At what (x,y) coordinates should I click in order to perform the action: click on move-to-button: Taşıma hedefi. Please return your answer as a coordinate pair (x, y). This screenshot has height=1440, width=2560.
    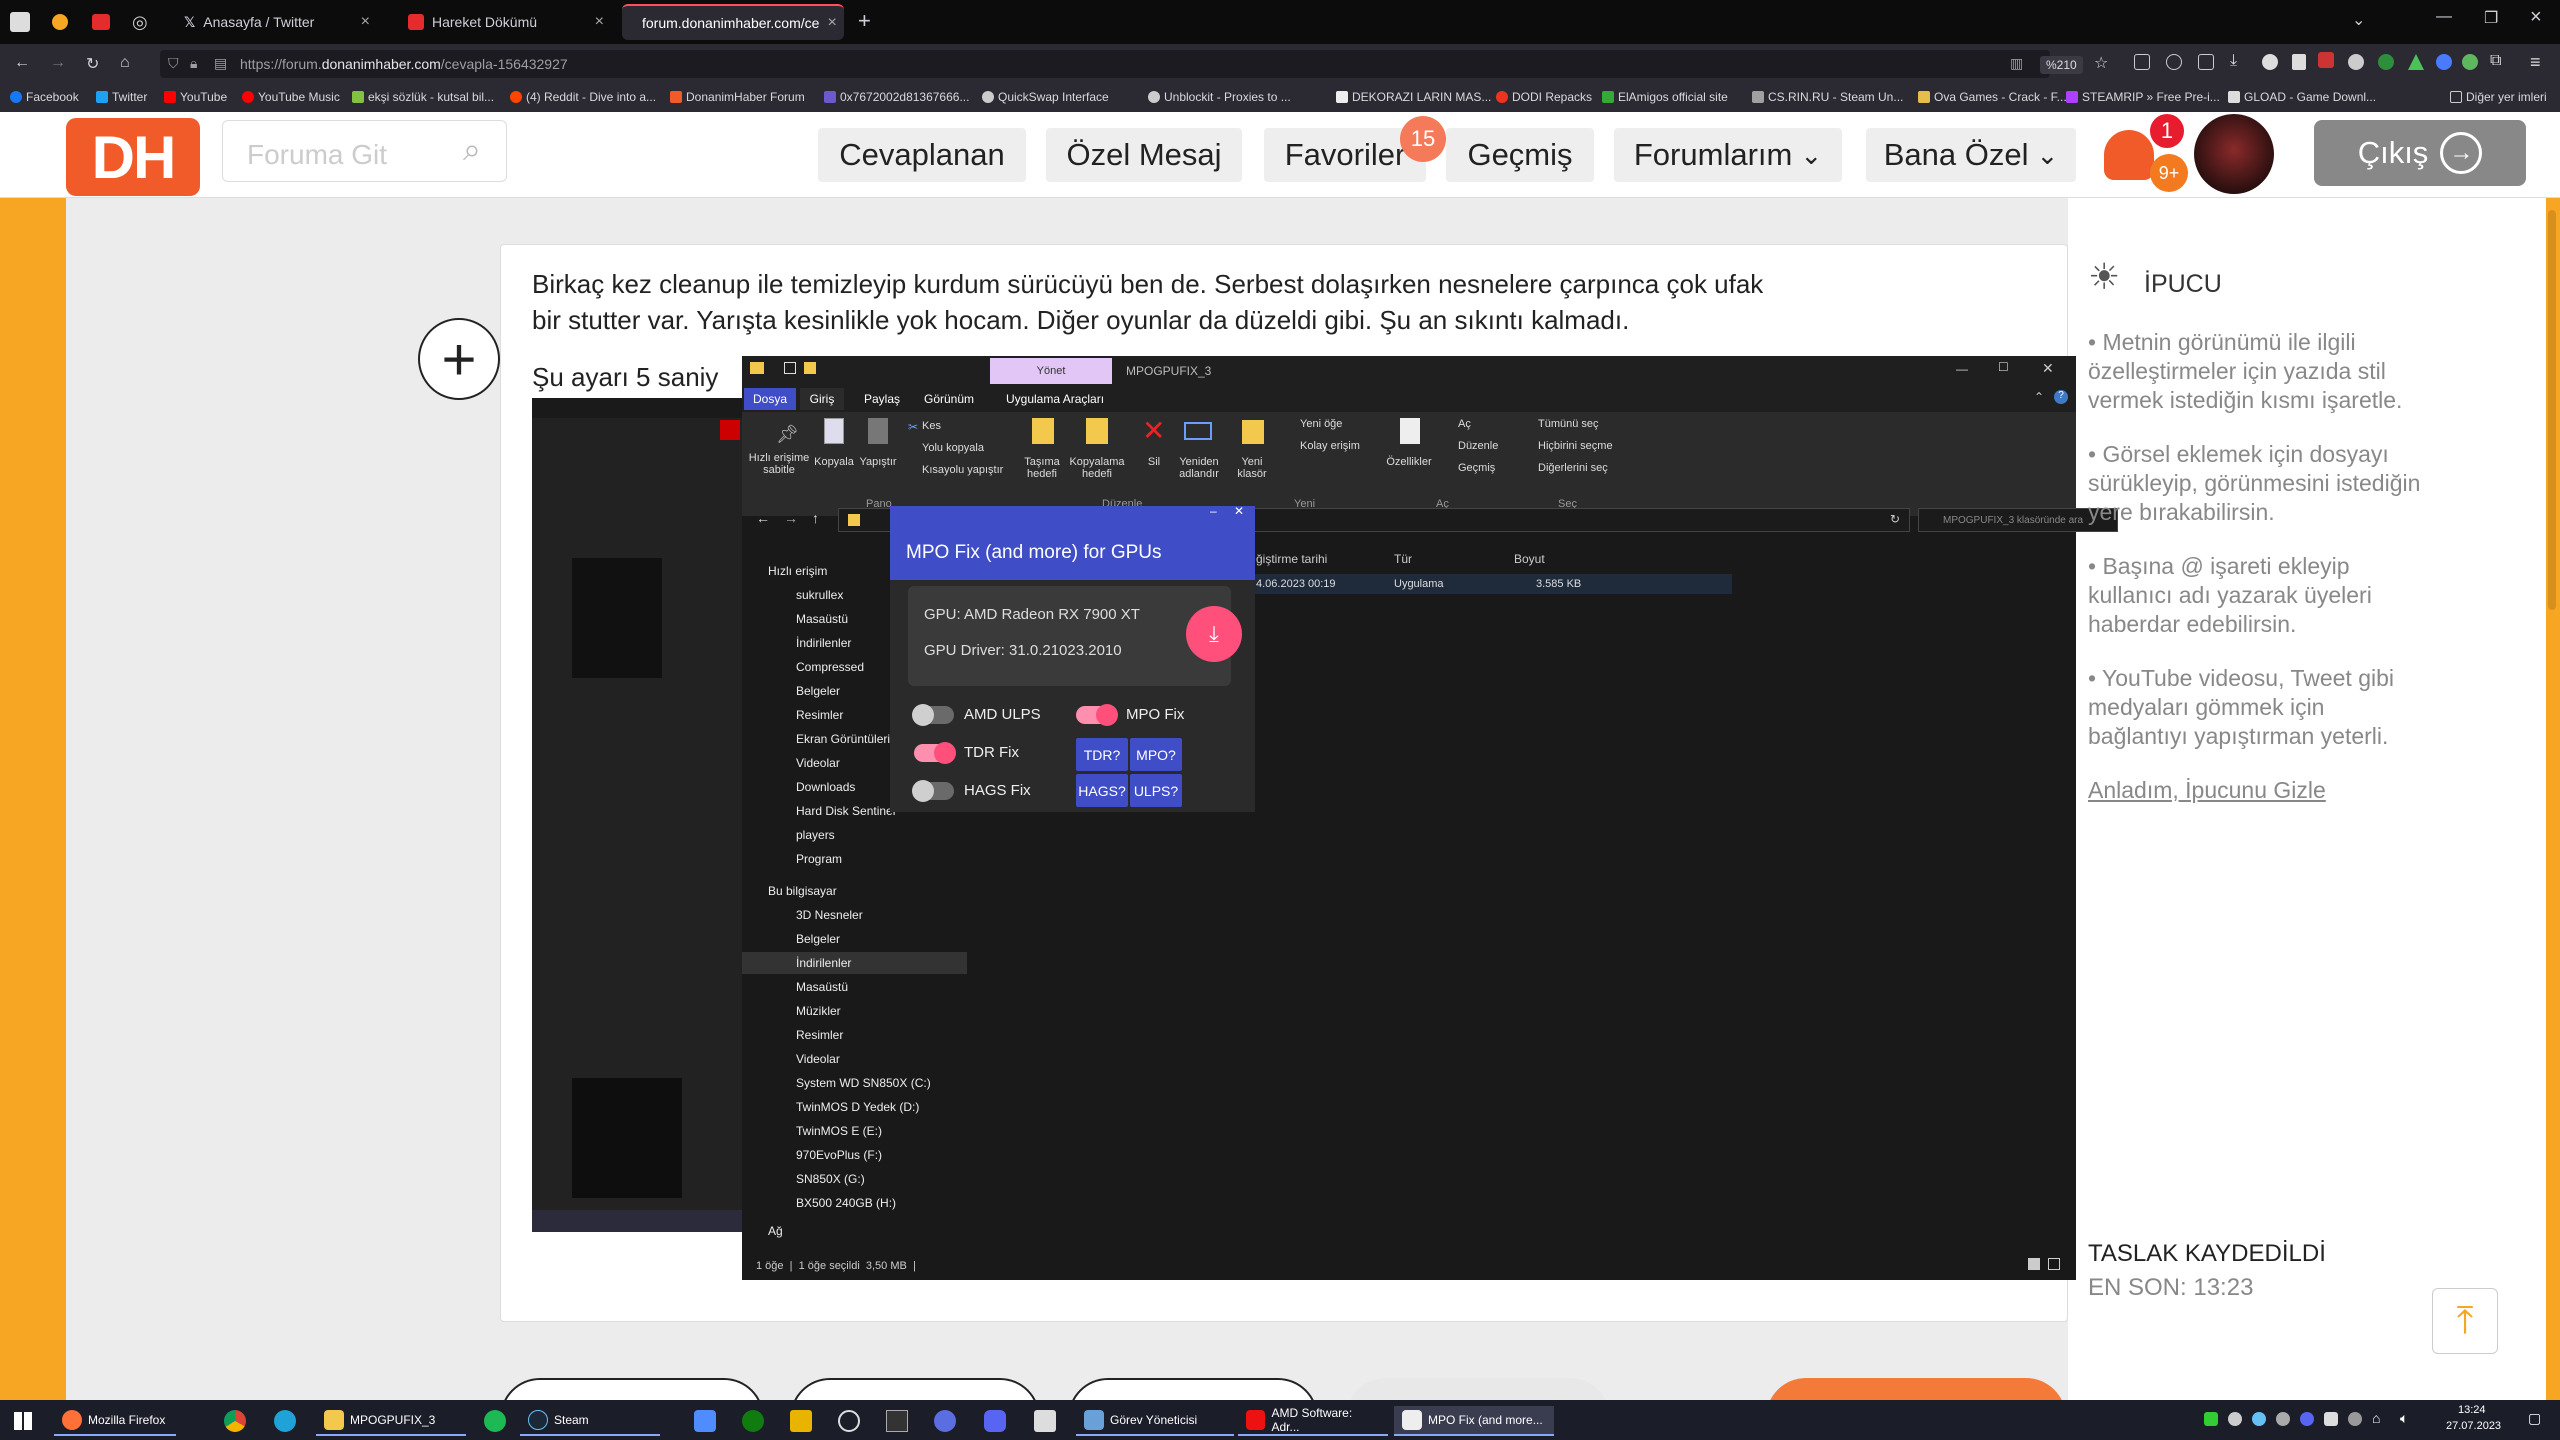
    Looking at the image, I should click on (1042, 468).